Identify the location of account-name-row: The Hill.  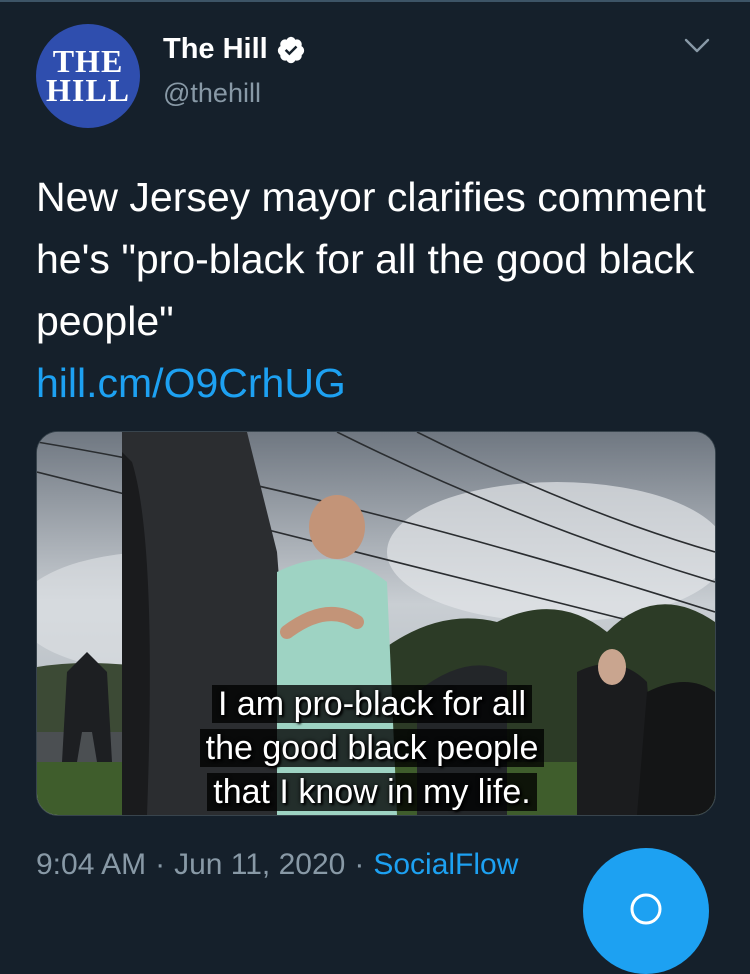
(234, 49).